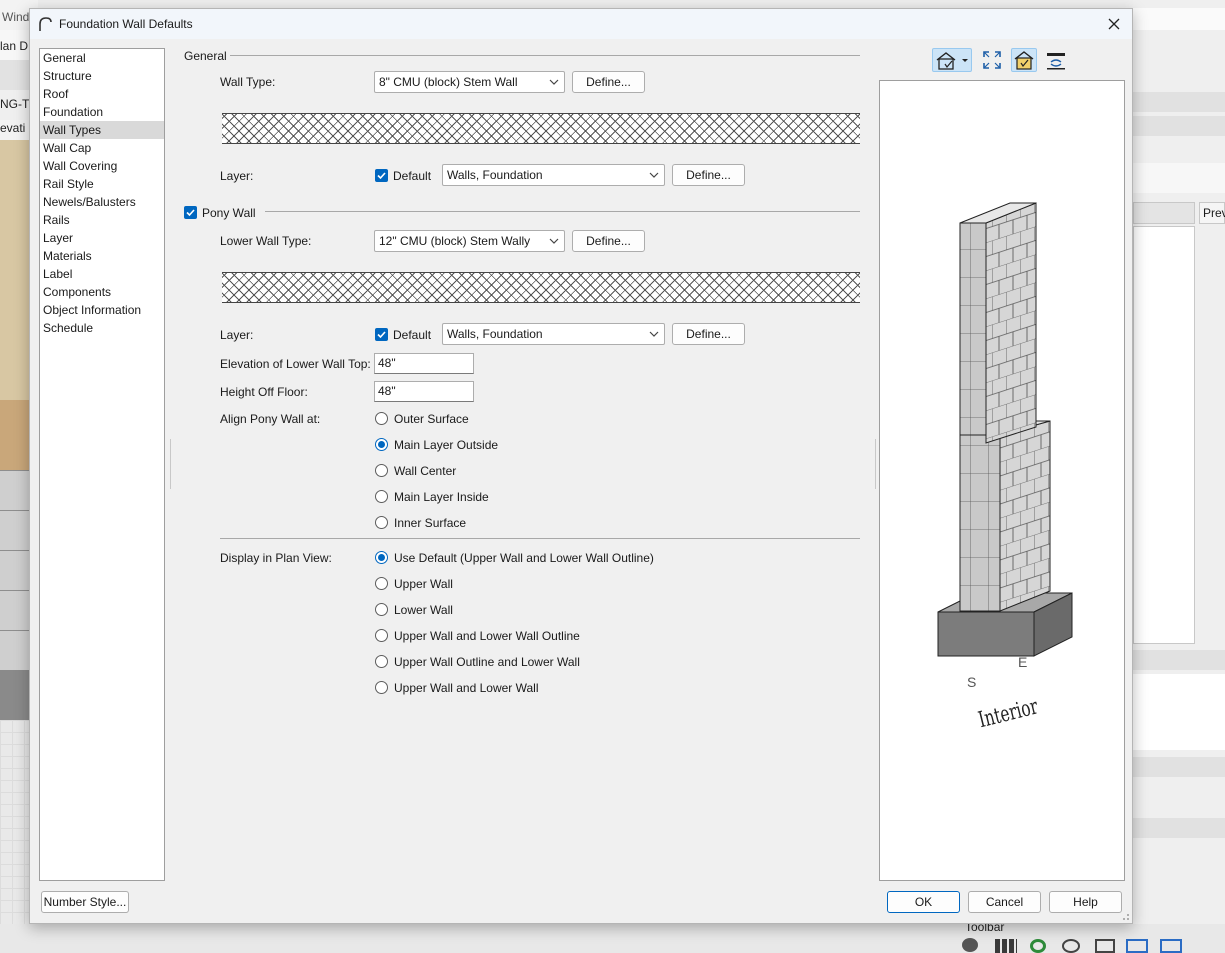 Image resolution: width=1225 pixels, height=953 pixels. What do you see at coordinates (1071, 946) in the screenshot?
I see `globe-icon` at bounding box center [1071, 946].